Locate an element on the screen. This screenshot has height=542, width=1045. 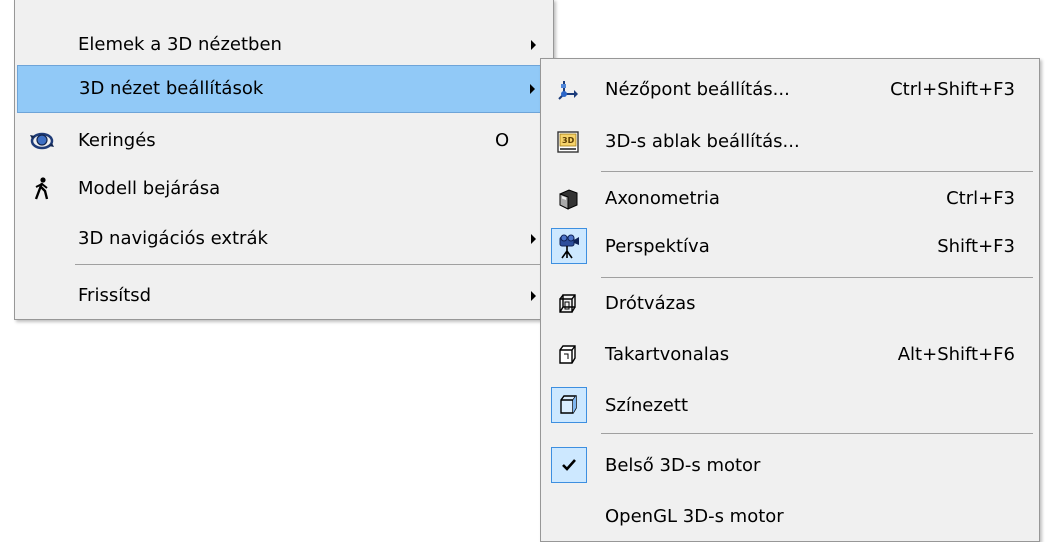
menu-item-label: Perspektíva is located at coordinates (657, 246).